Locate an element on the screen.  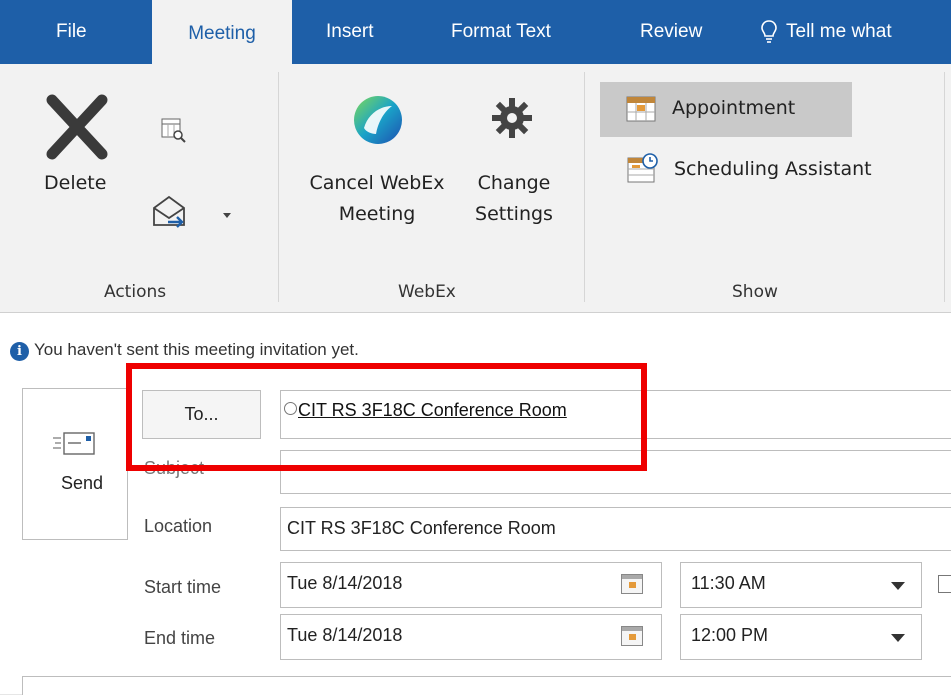
end-time-label: End time is located at coordinates (180, 638).